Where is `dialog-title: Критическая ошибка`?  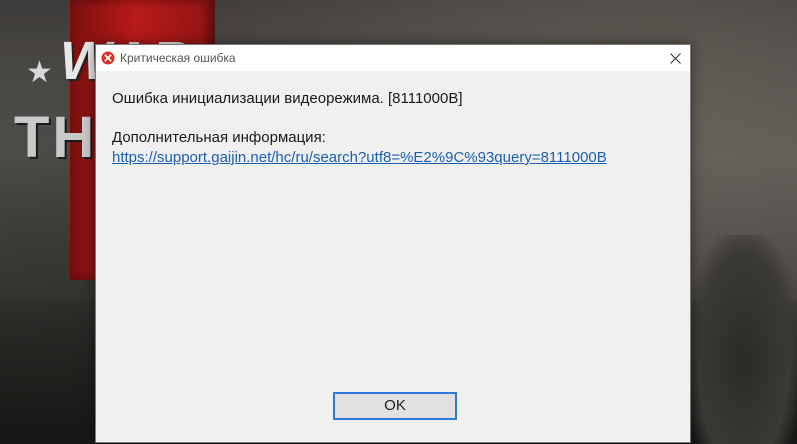
dialog-title: Критическая ошибка is located at coordinates (178, 58).